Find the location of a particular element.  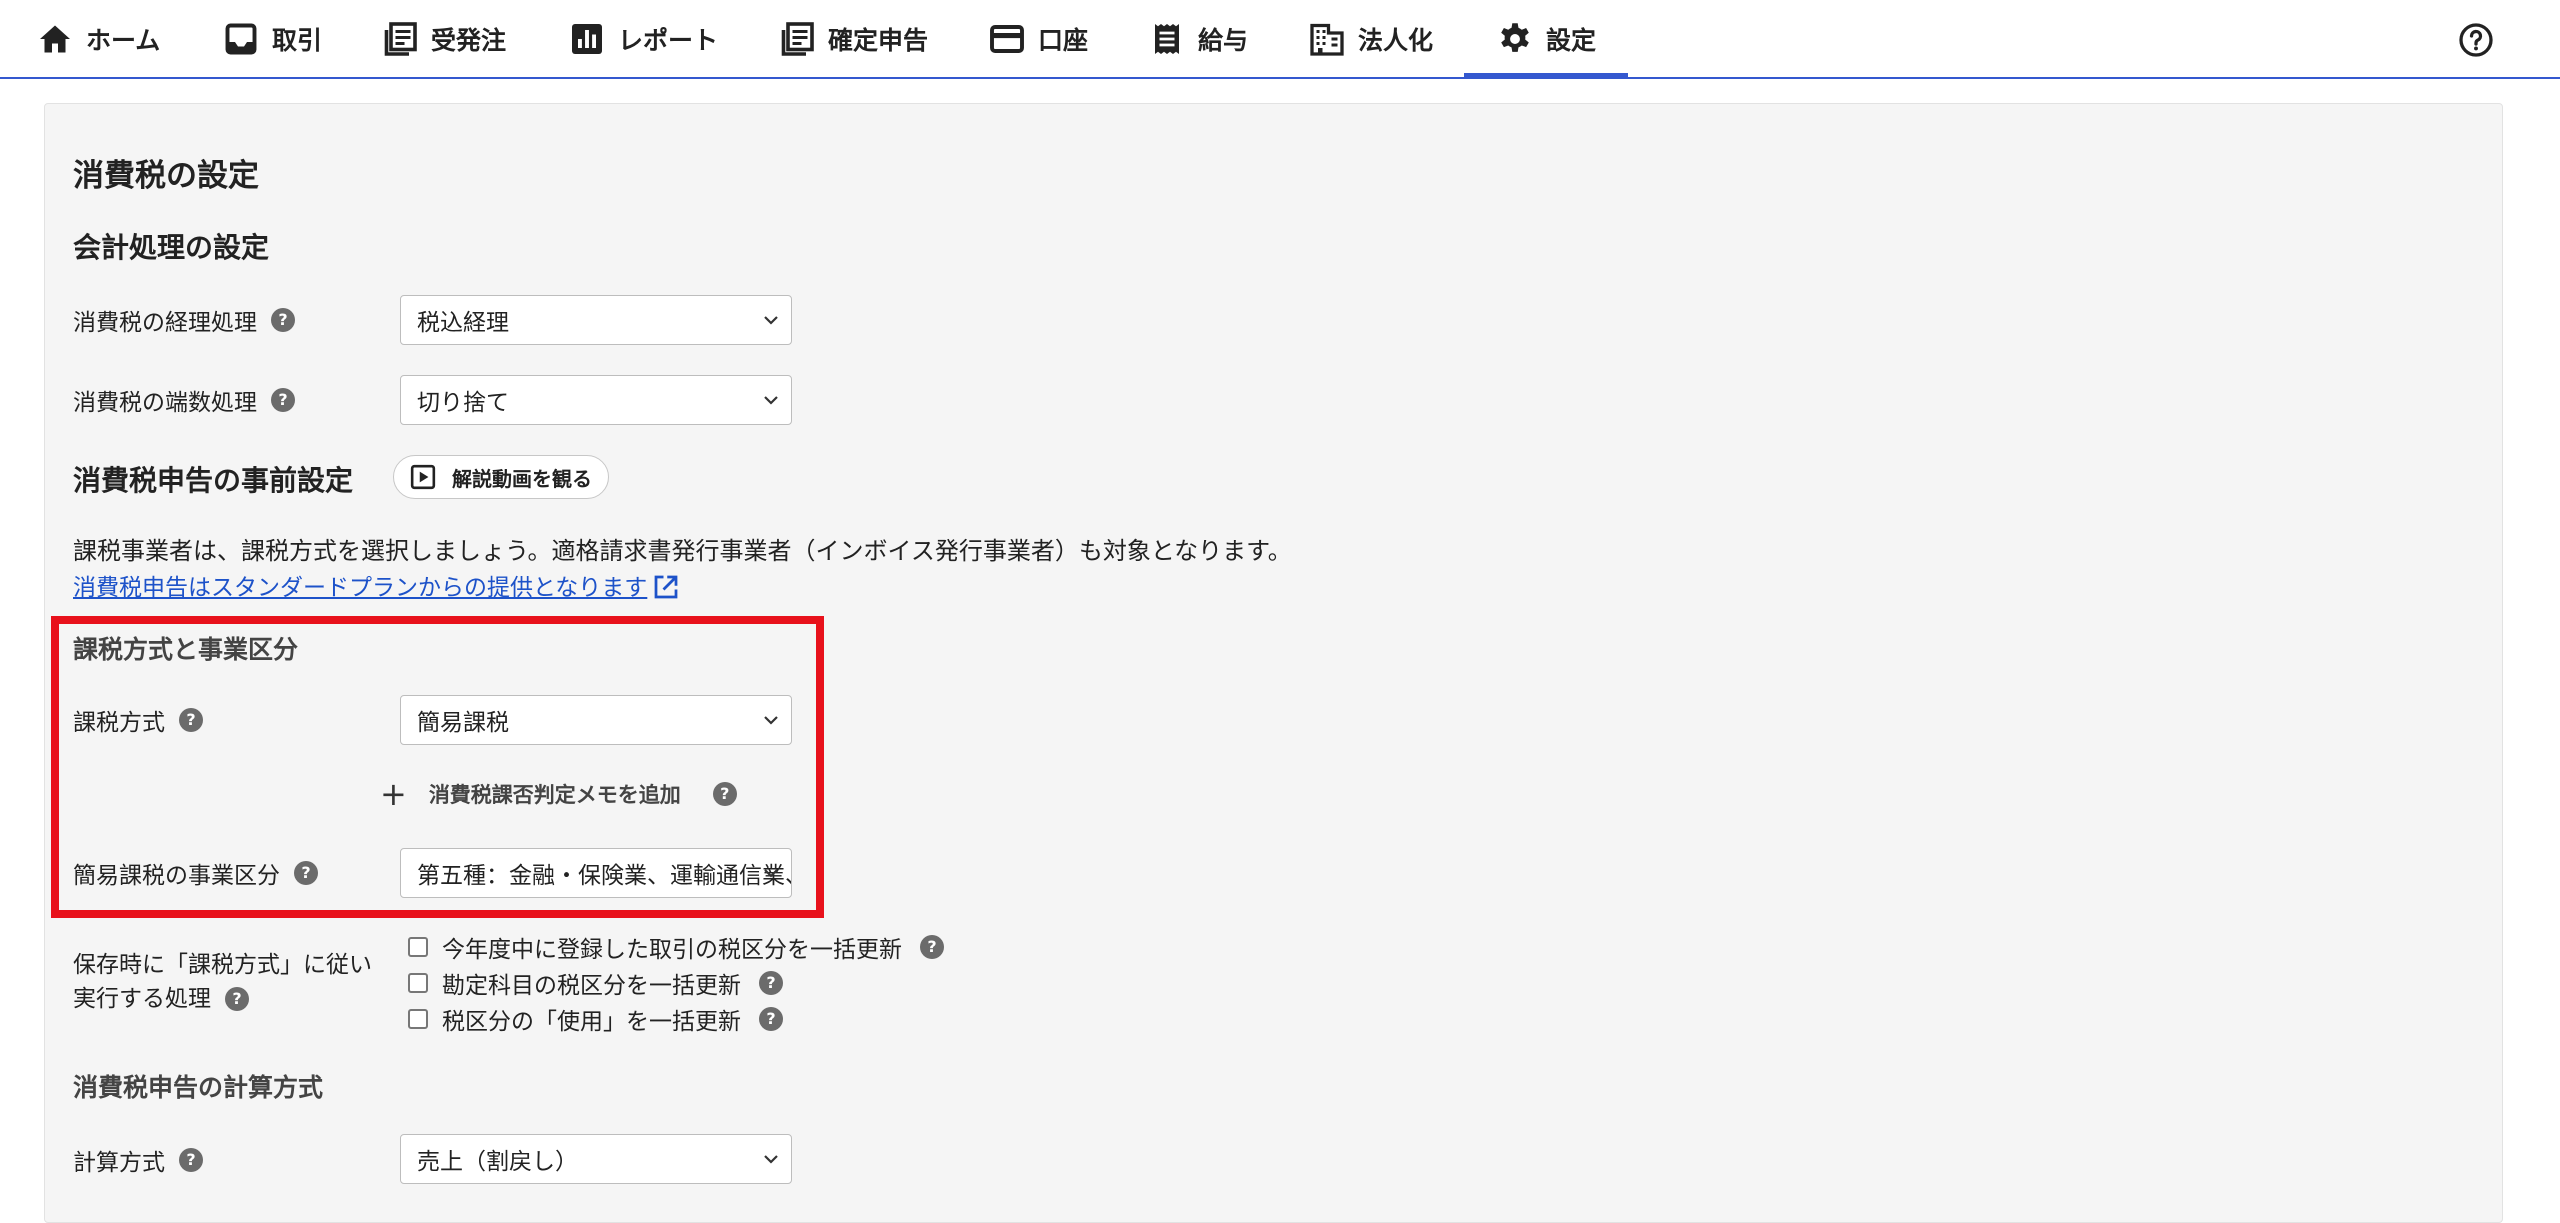

update-account-items-checkbox is located at coordinates (418, 983).